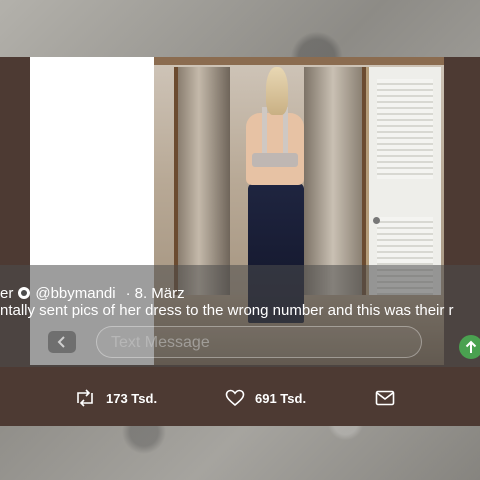  What do you see at coordinates (160, 342) in the screenshot?
I see `text-message-placeholder: Text Message` at bounding box center [160, 342].